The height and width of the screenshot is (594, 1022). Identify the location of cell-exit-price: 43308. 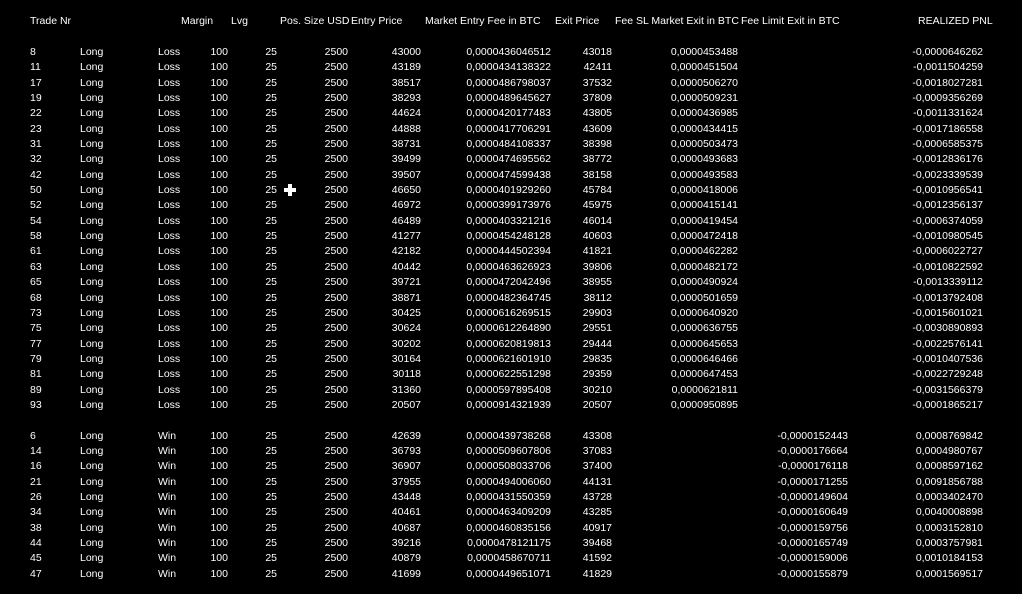
(597, 435).